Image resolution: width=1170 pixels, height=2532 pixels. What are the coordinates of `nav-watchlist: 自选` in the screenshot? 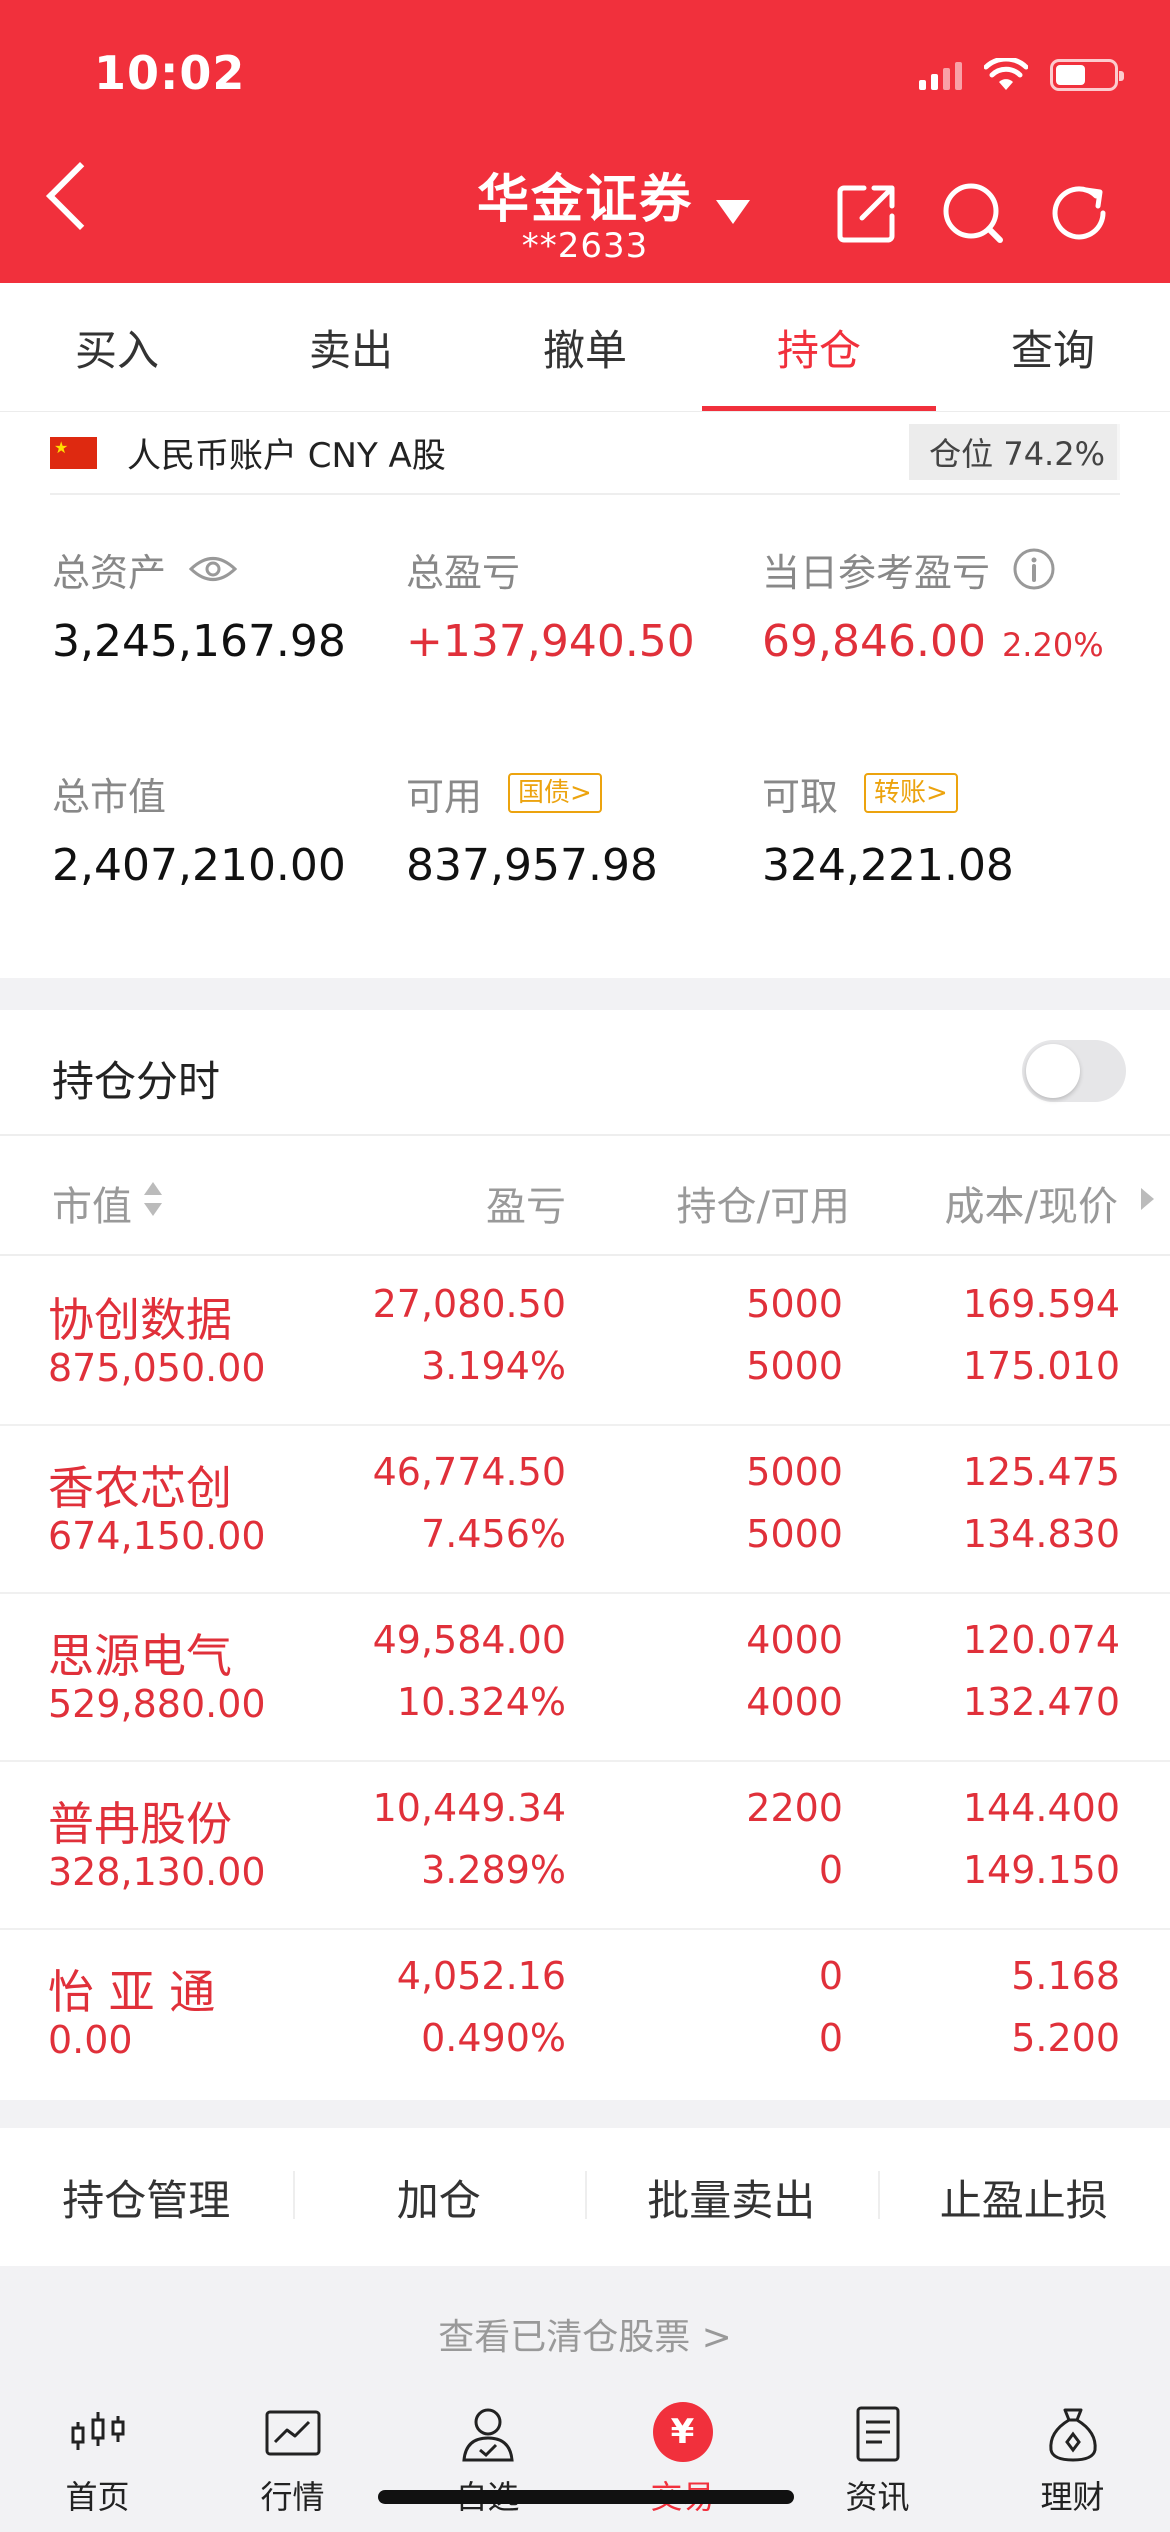 It's located at (487, 2453).